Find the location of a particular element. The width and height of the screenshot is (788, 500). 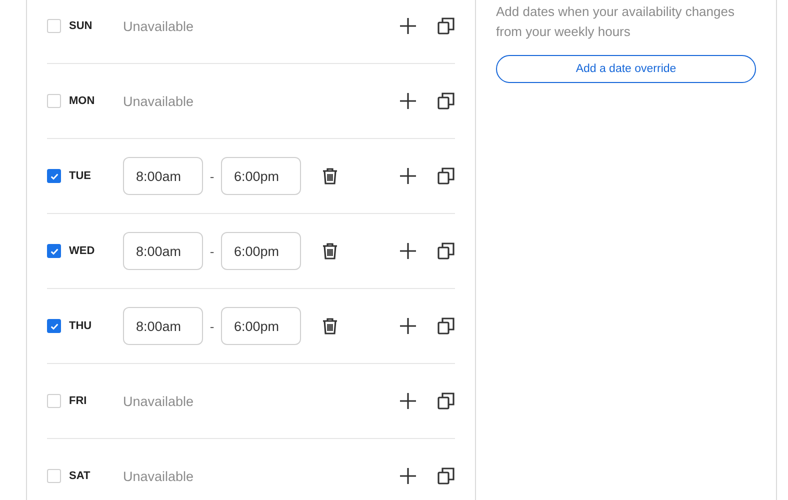

day-label: TUE is located at coordinates (80, 176).